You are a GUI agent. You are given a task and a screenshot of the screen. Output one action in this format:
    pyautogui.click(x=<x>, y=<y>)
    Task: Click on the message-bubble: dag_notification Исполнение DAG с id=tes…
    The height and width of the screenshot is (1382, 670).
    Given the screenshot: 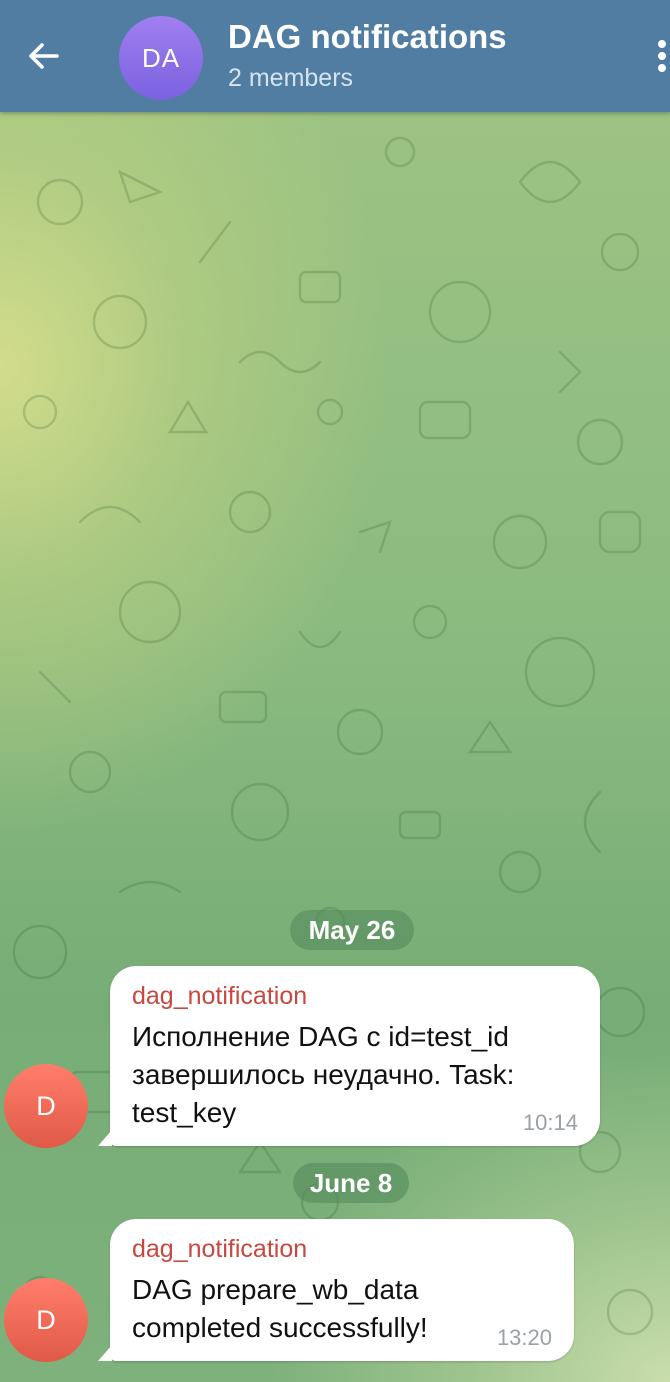 What is the action you would take?
    pyautogui.click(x=349, y=1056)
    